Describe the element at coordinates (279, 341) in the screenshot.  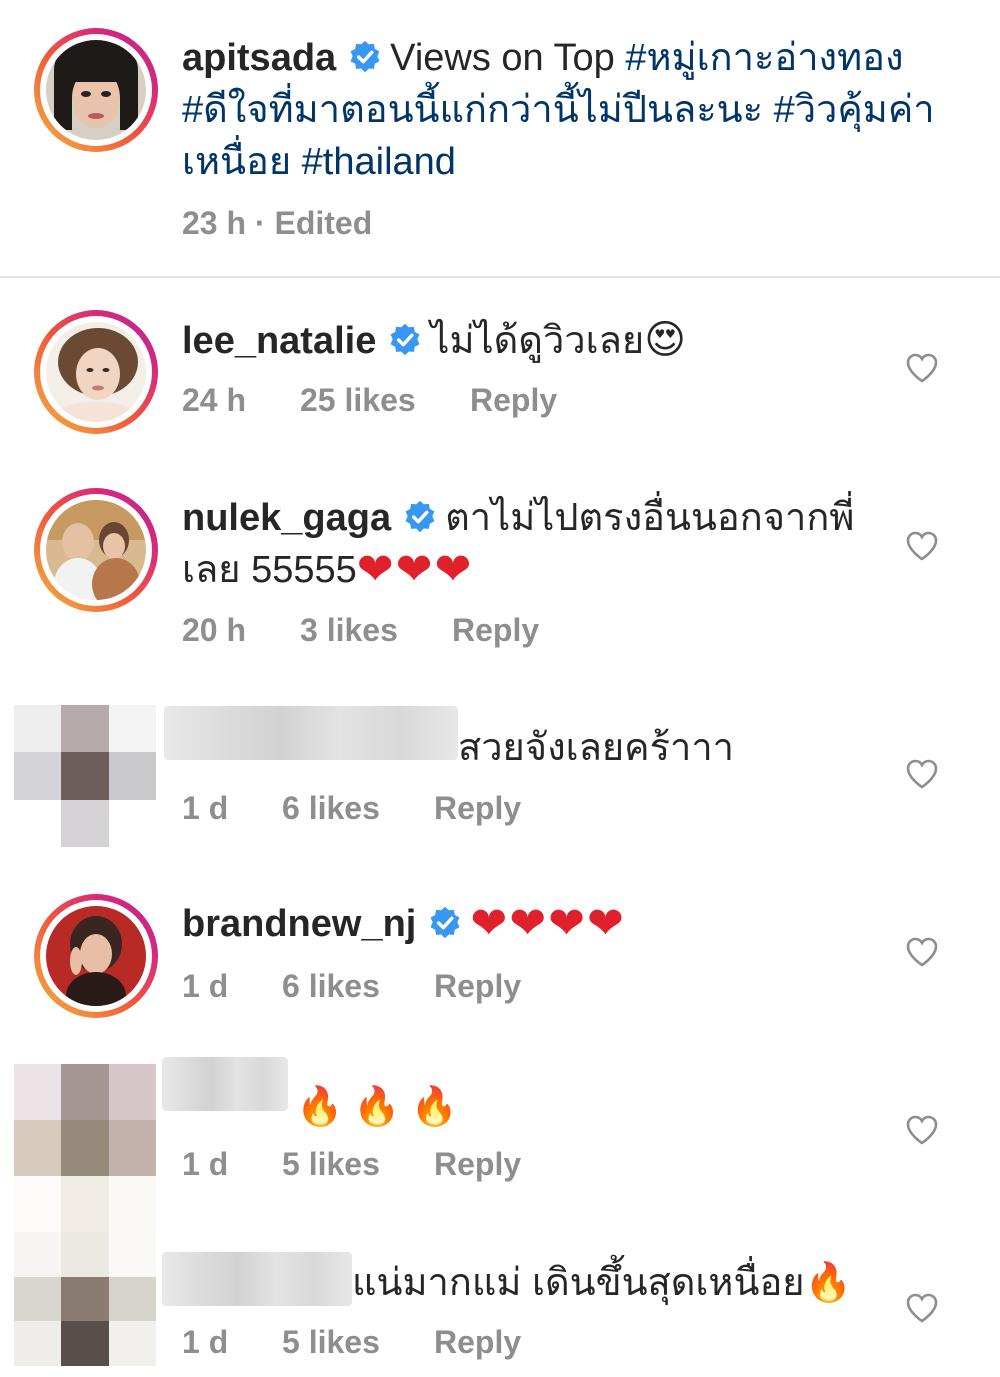
I see `comment-username: lee_natalie` at that location.